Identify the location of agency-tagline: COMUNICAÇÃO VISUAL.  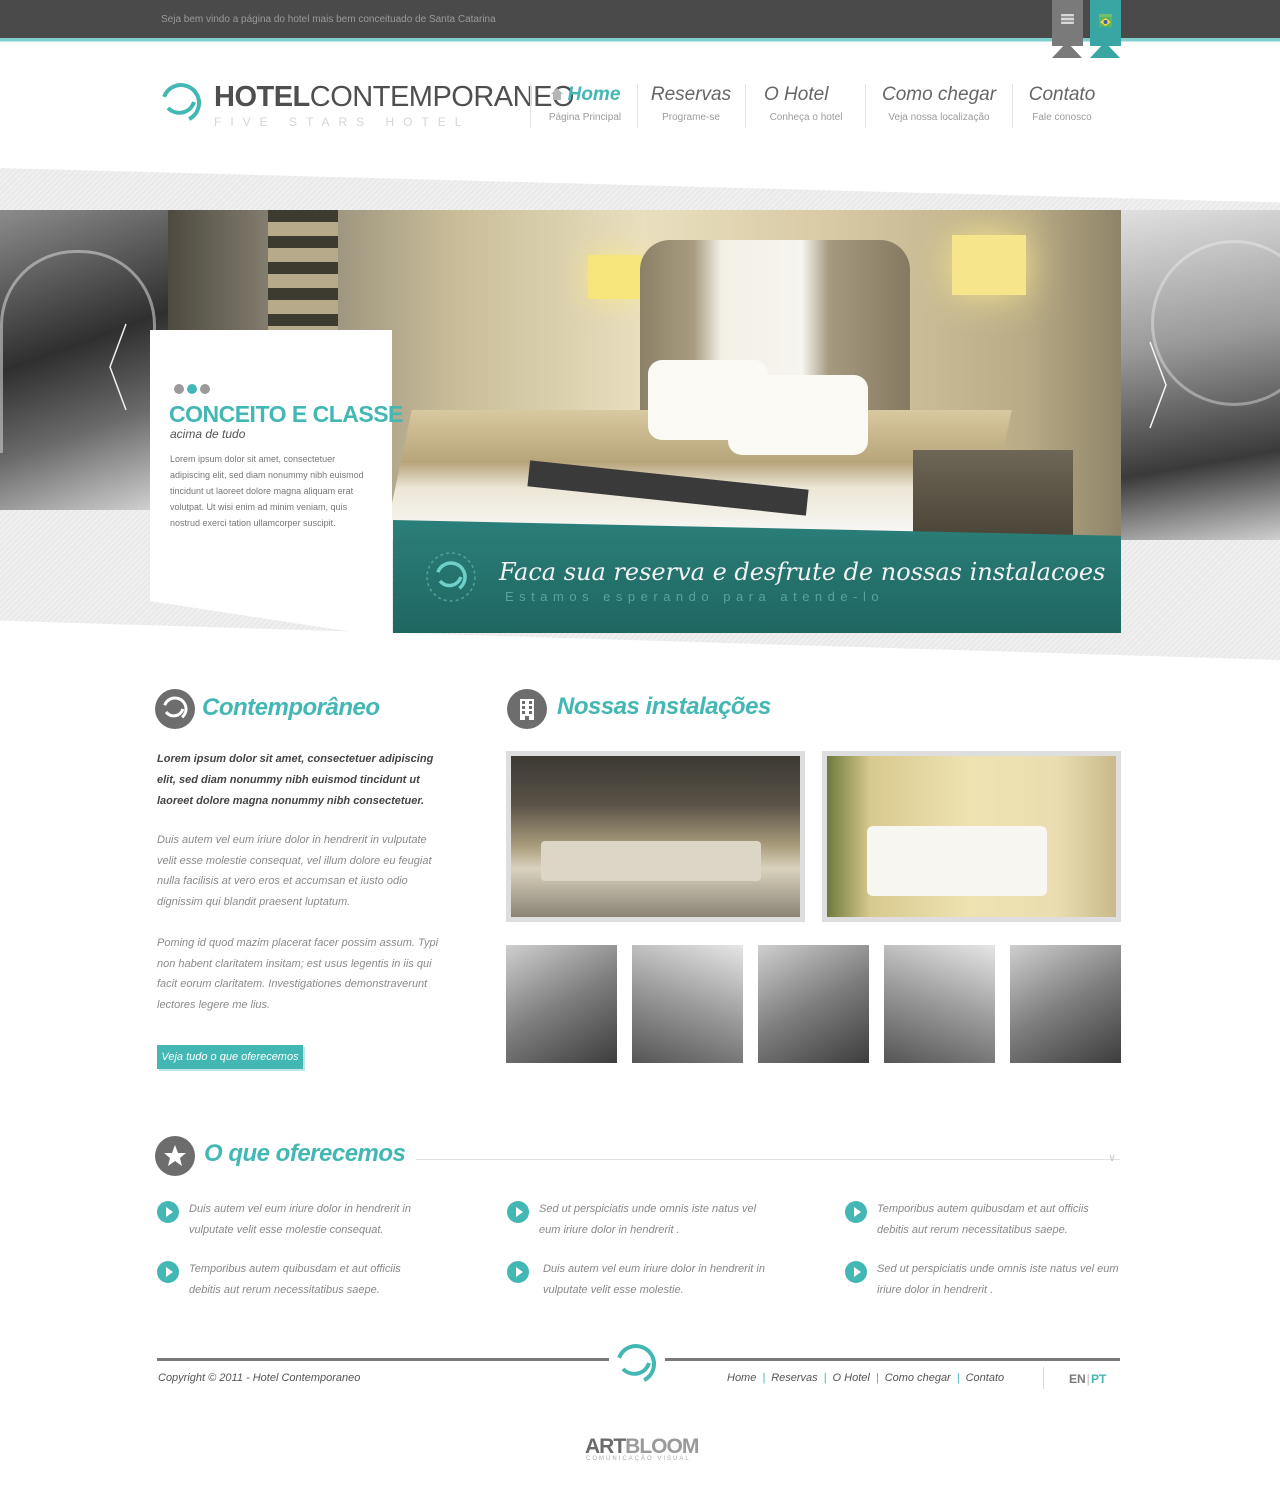
(638, 1459).